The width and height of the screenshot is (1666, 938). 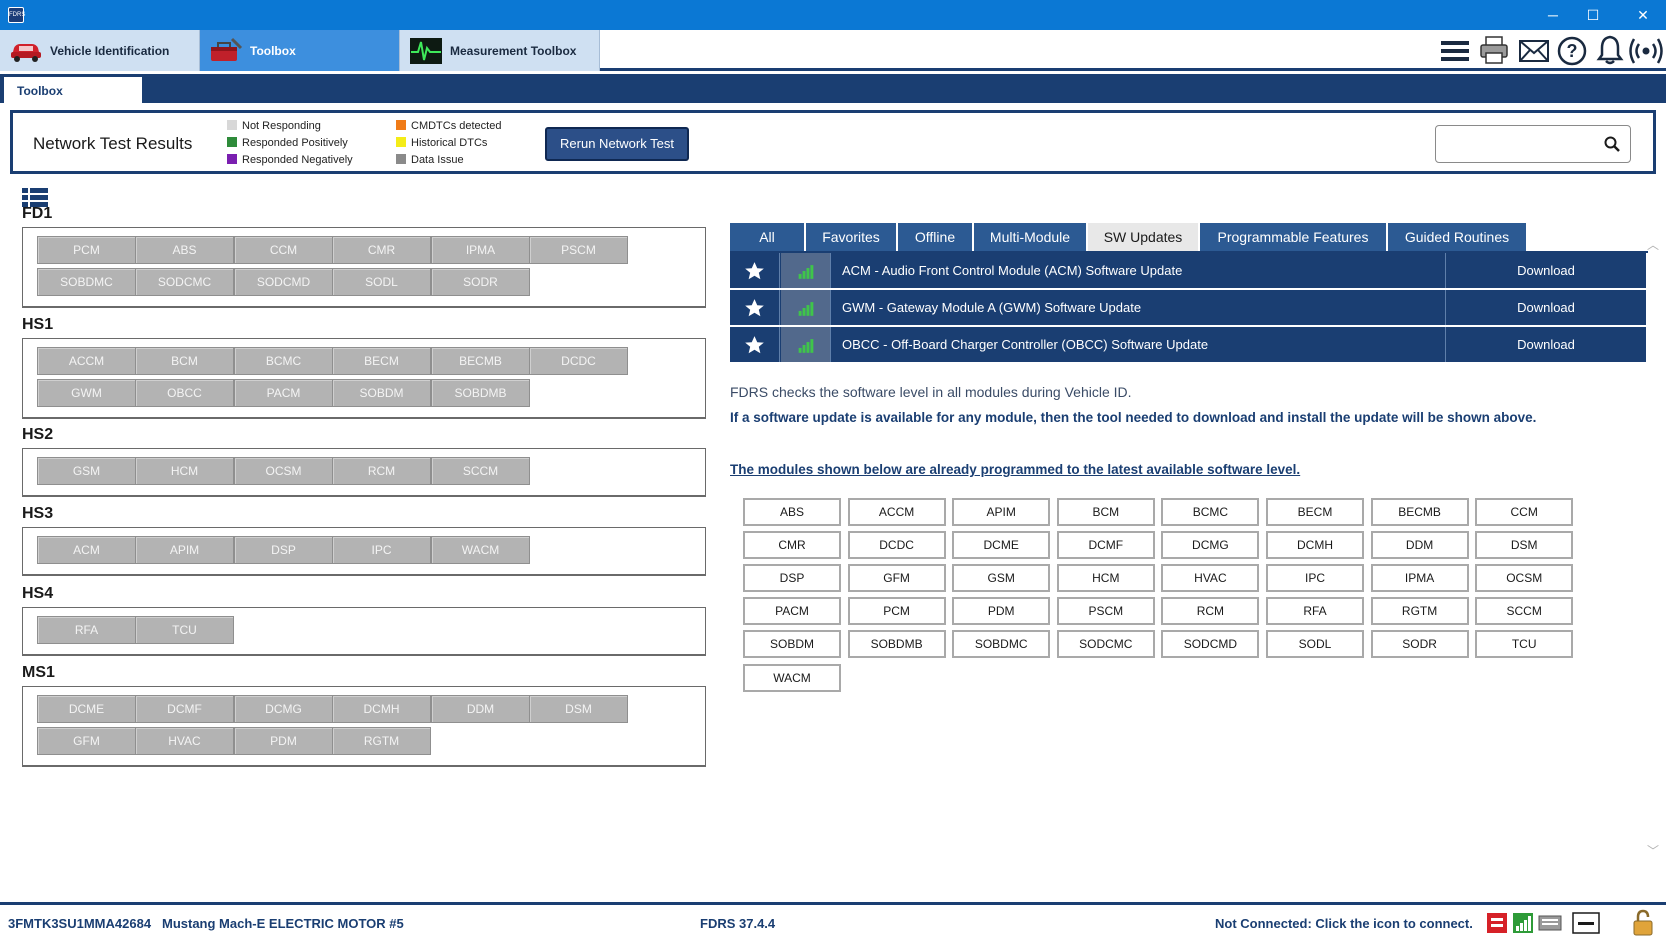 I want to click on programmed-module-pacm: PACM, so click(x=792, y=611).